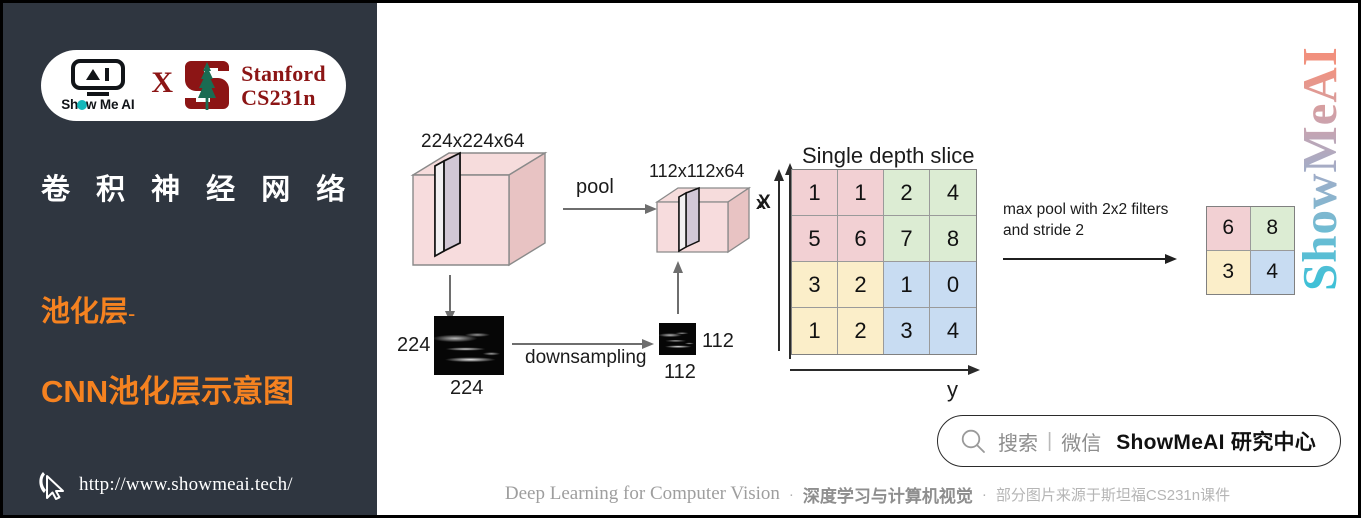  What do you see at coordinates (278, 97) in the screenshot?
I see `stanford-line-2: CS231n` at bounding box center [278, 97].